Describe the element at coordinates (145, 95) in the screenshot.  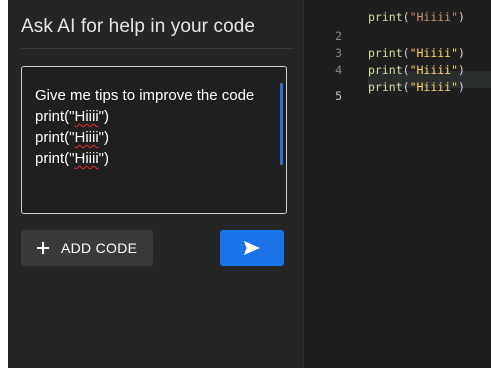
I see `prompt-instruction: Give me tips to improve the code` at that location.